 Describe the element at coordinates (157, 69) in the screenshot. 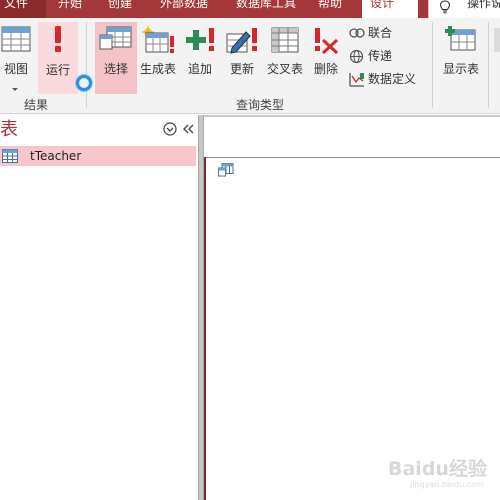

I see `make-table-label: 生成表` at that location.